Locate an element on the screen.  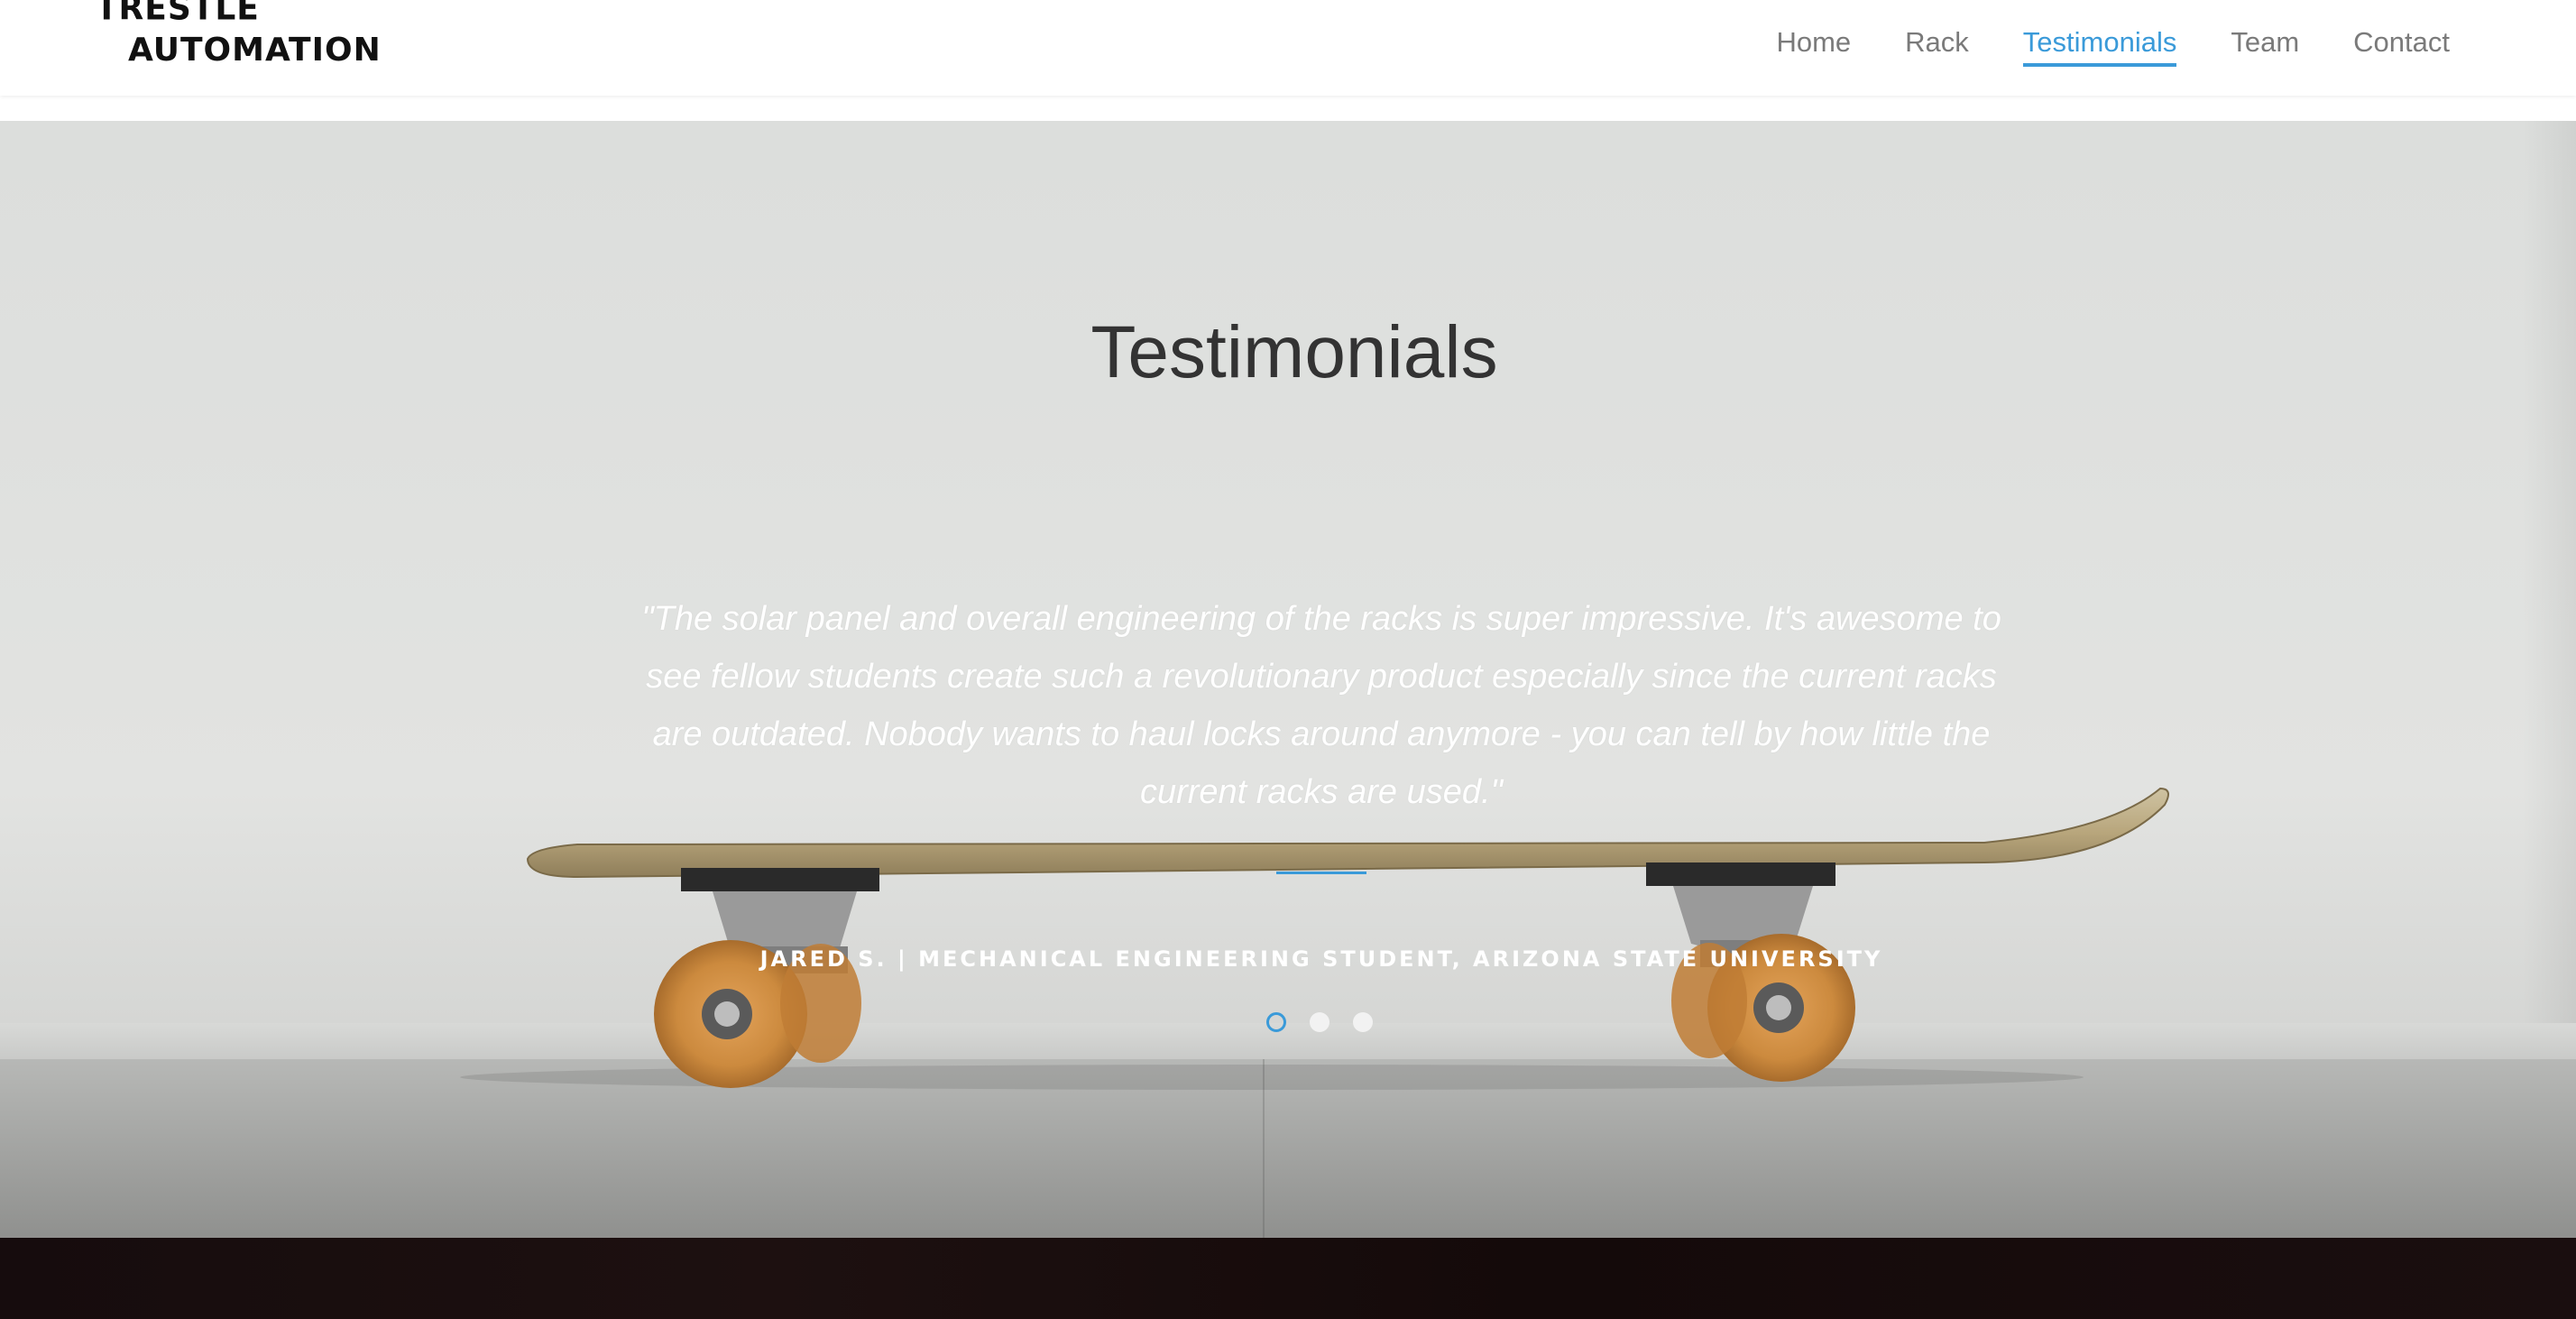
nav-item-contact: Contact is located at coordinates (2402, 44).